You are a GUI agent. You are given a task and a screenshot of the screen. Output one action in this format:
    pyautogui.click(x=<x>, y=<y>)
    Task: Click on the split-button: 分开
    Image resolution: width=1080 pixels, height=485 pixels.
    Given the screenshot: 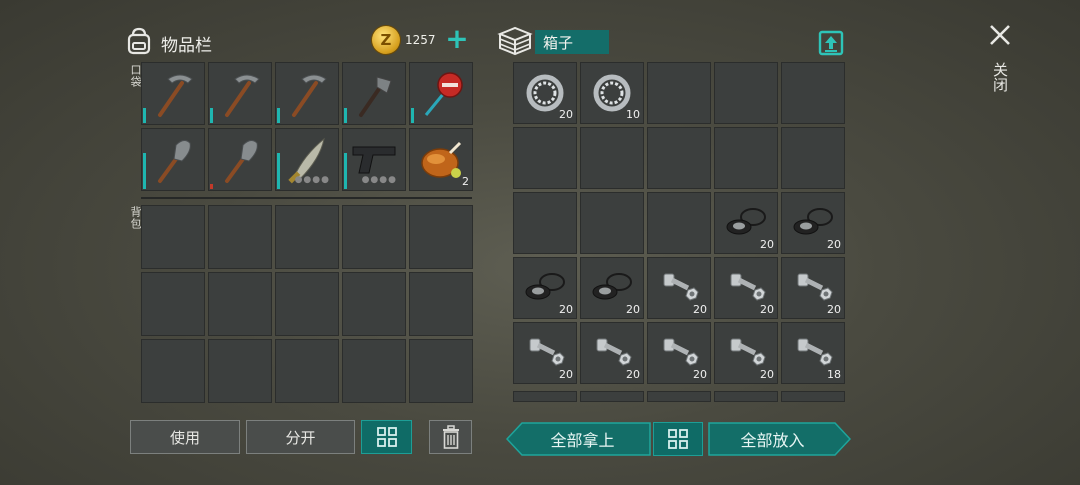 What is the action you would take?
    pyautogui.click(x=300, y=437)
    